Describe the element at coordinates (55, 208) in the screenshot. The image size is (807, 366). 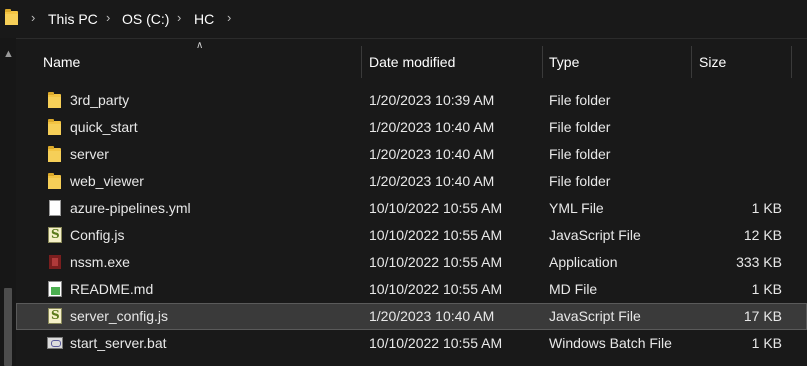
I see `document-icon` at that location.